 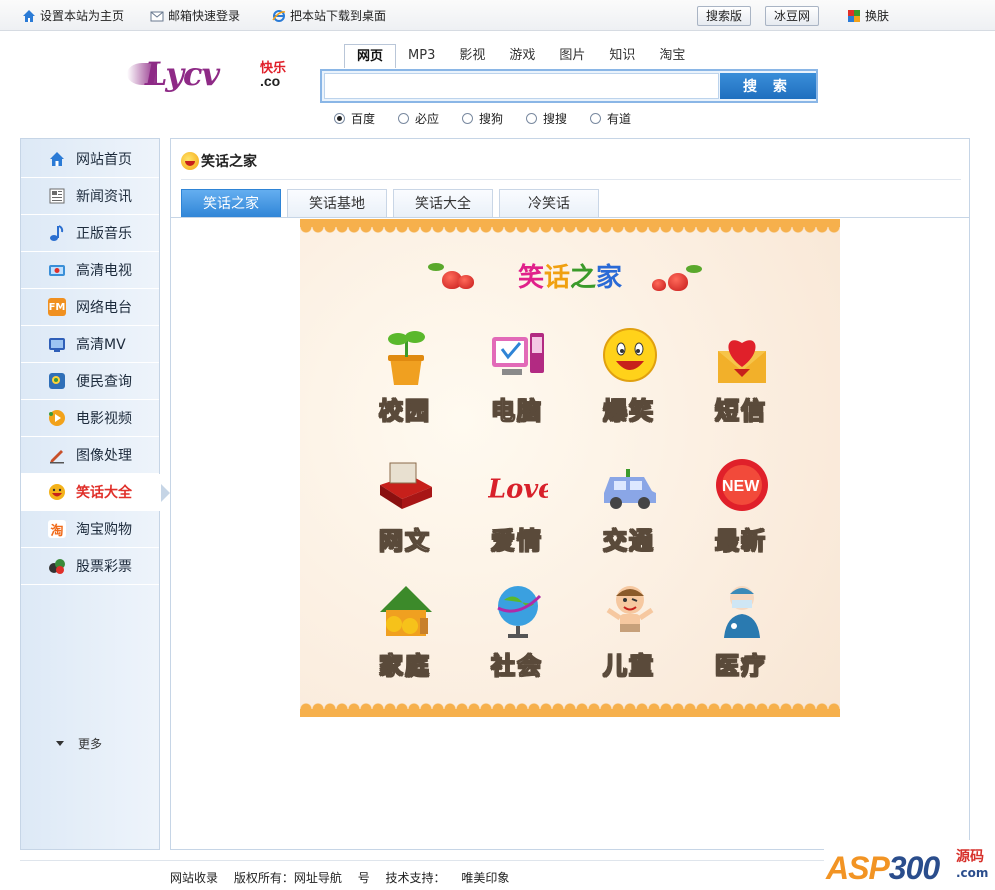 I want to click on engine-sogou-radio, so click(x=467, y=118).